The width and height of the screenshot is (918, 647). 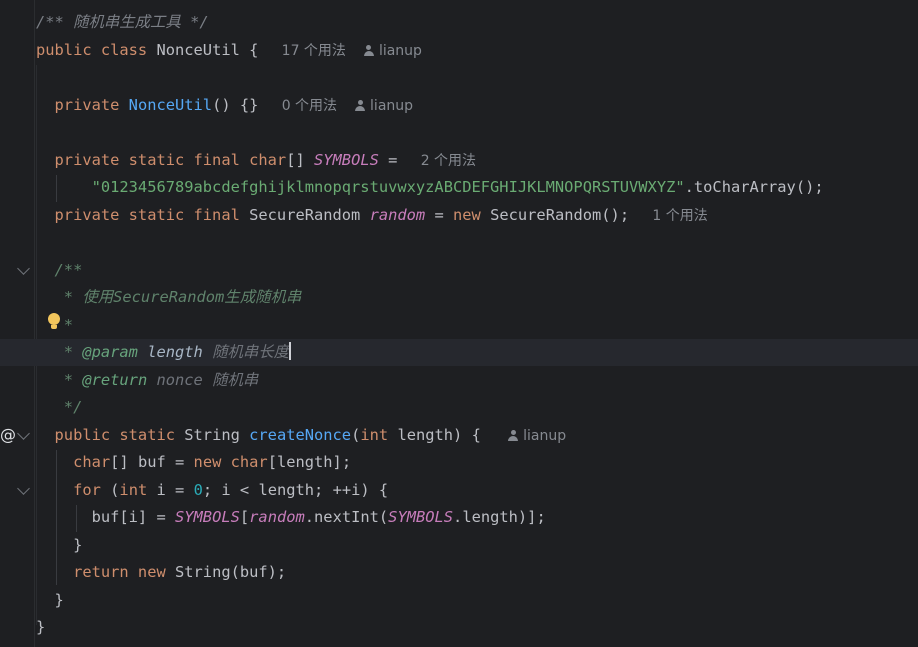 I want to click on code-token: buf[i] =, so click(x=105, y=517).